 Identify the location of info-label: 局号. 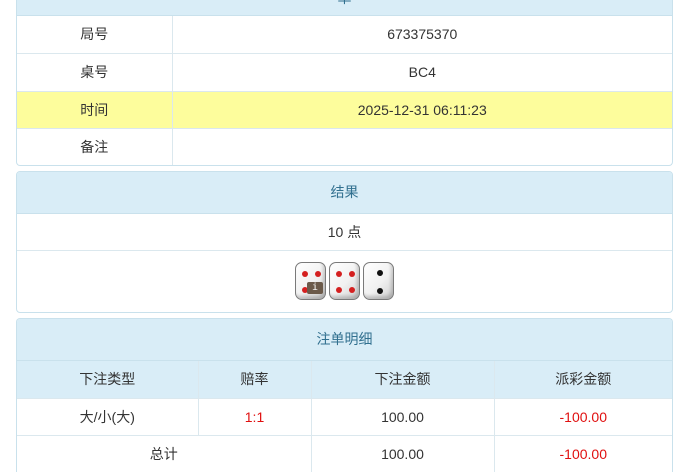
(95, 35).